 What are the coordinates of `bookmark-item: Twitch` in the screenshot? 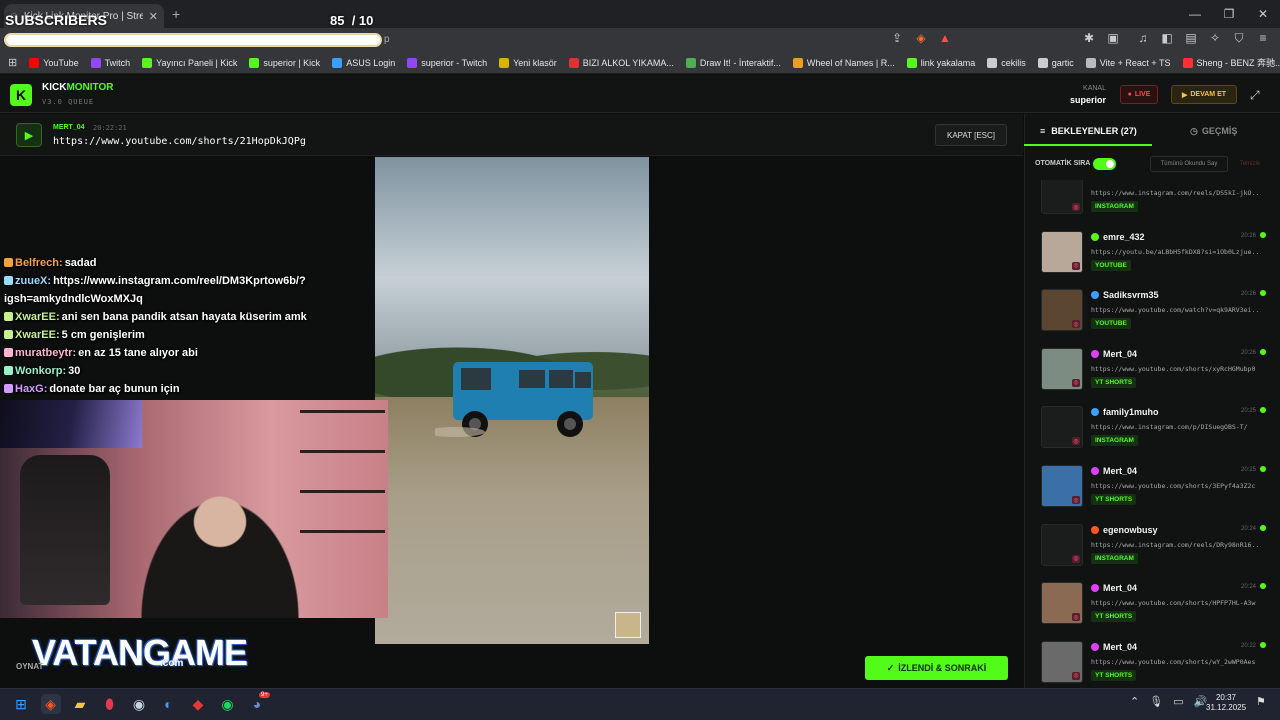 It's located at (110, 62).